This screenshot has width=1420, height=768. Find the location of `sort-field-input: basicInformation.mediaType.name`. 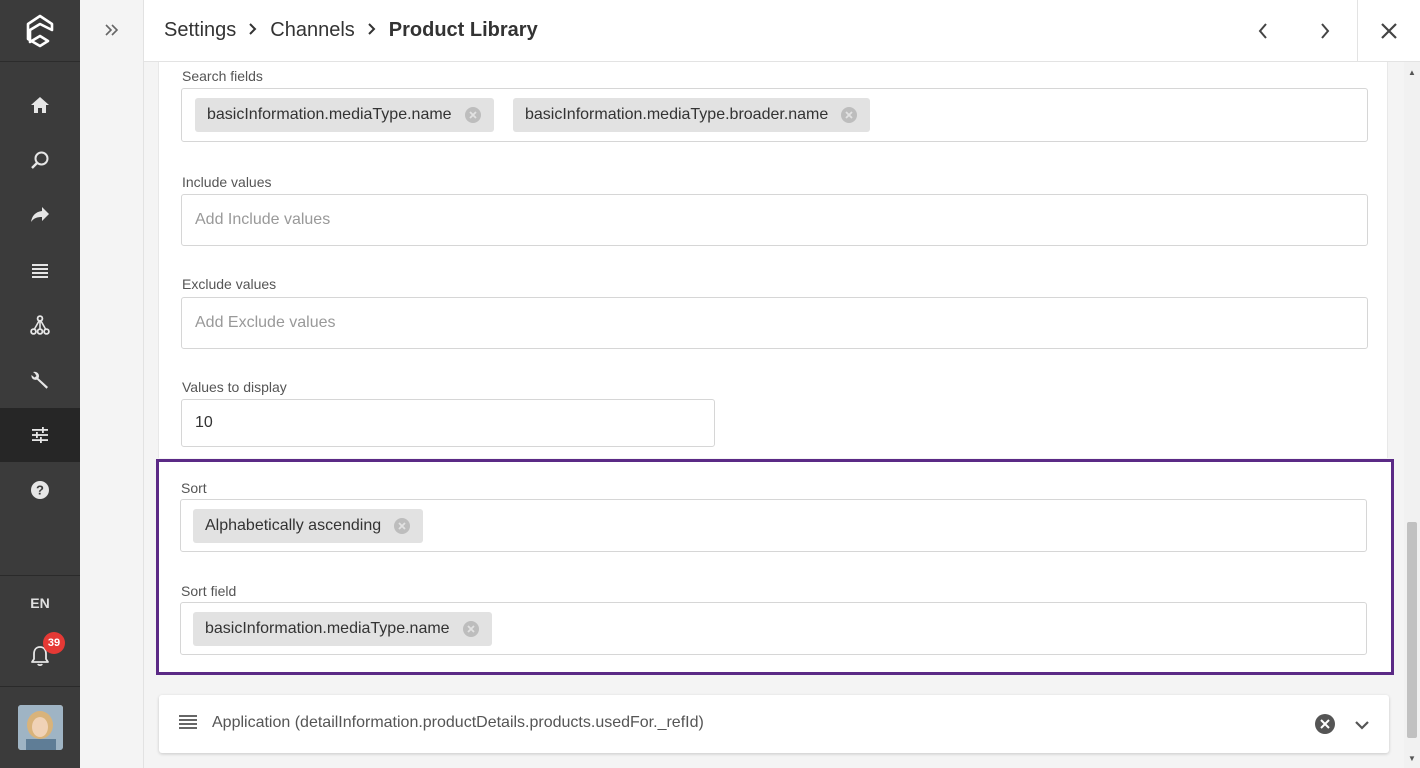

sort-field-input: basicInformation.mediaType.name is located at coordinates (773, 628).